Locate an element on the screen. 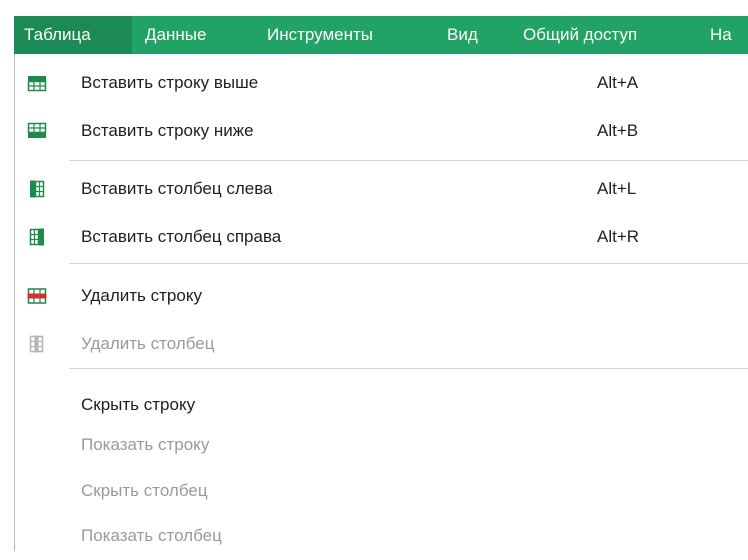 This screenshot has width=748, height=560. insert-column-left-item: Вставить столбец слева Alt+L is located at coordinates (381, 189).